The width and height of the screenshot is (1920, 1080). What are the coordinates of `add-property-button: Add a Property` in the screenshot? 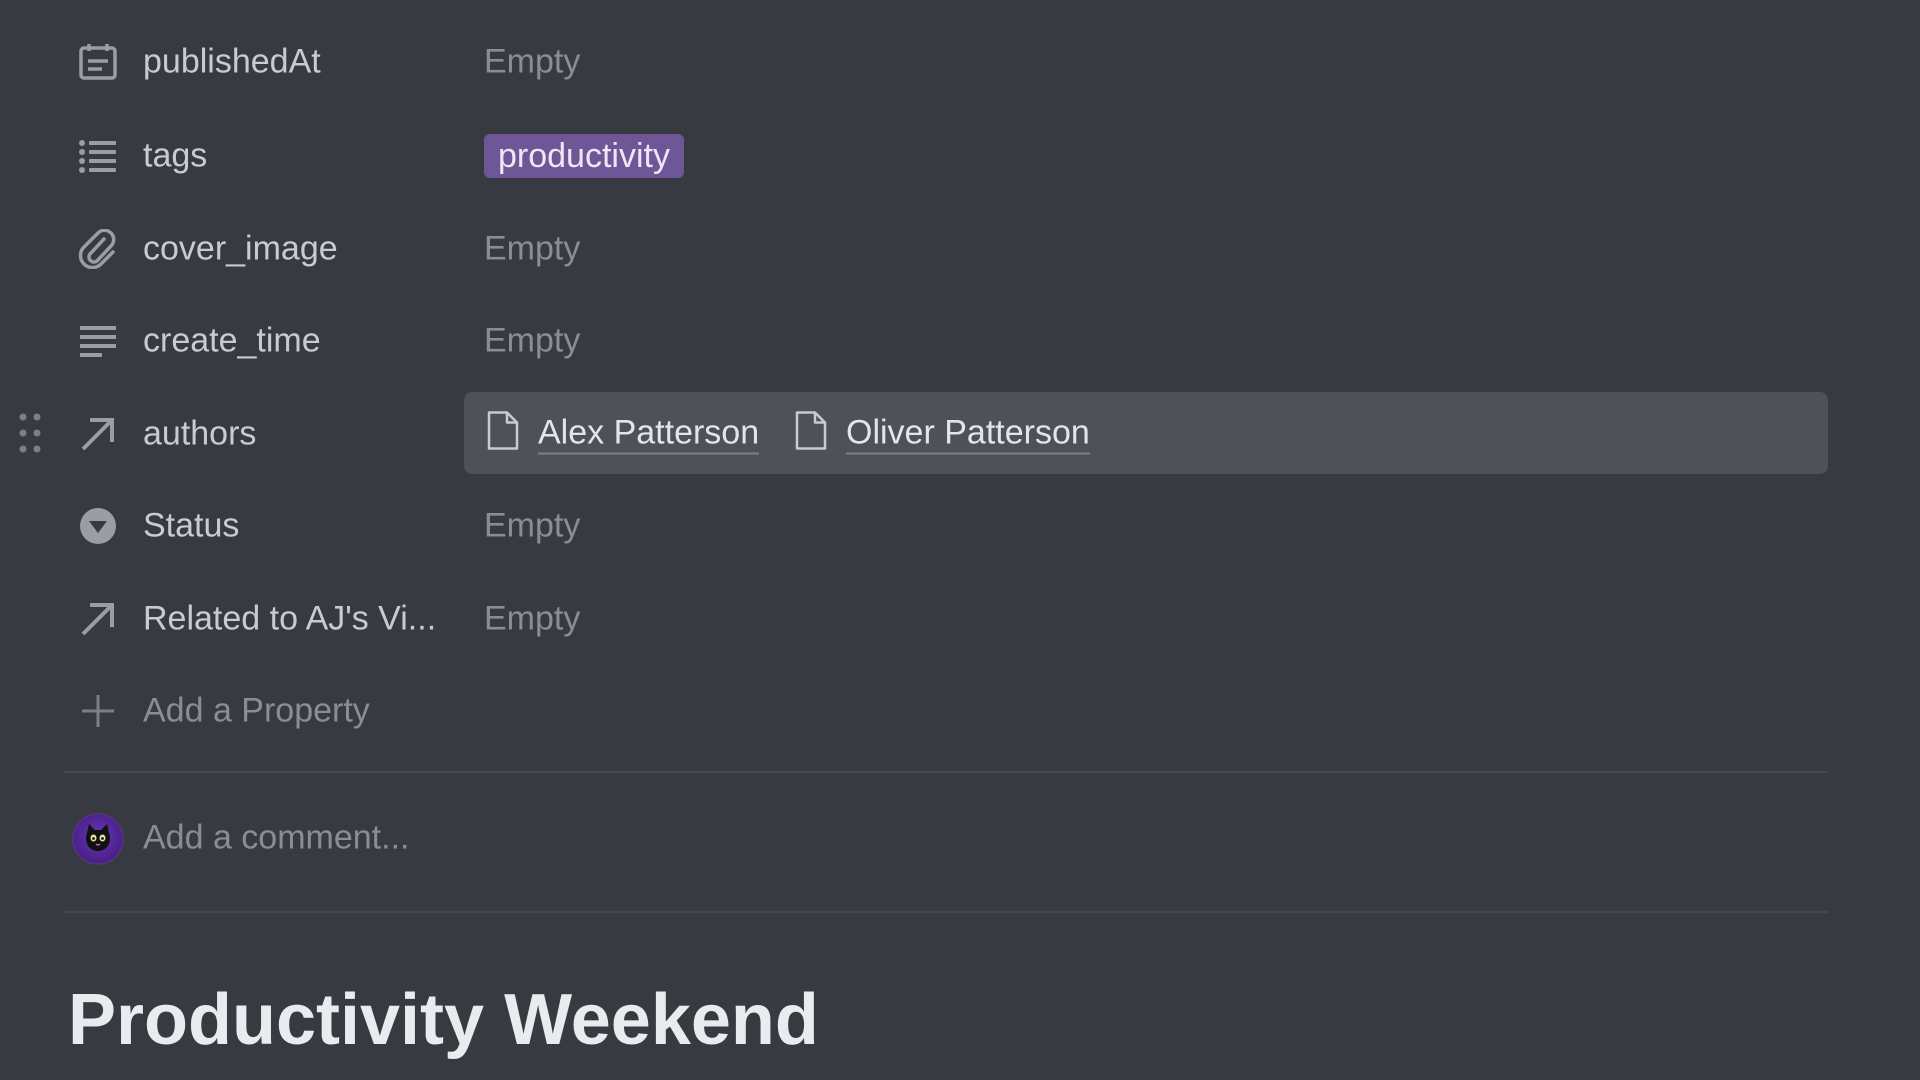 It's located at (960, 711).